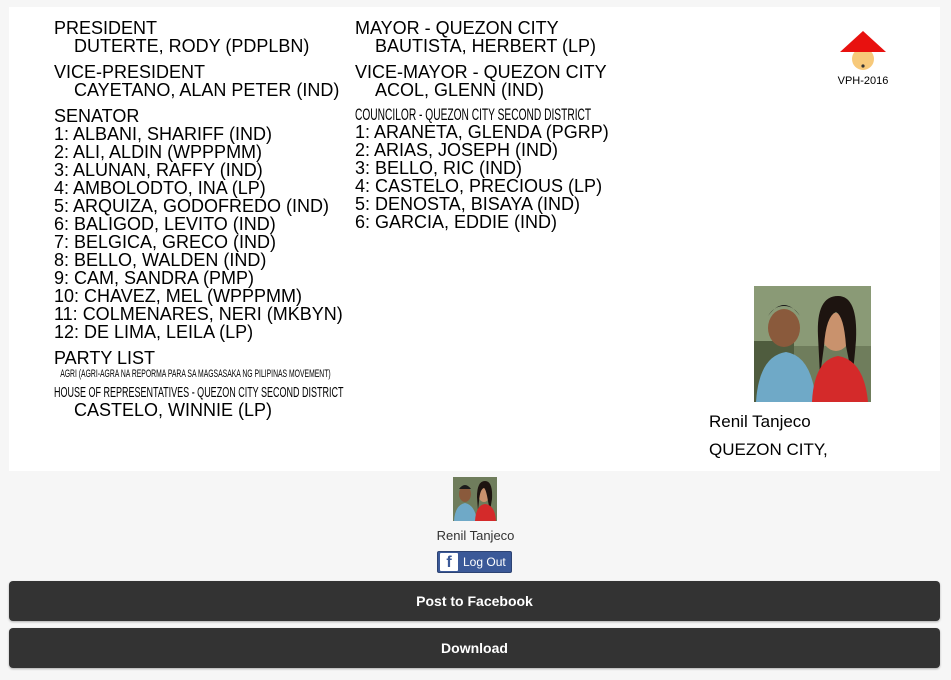 This screenshot has width=951, height=680. I want to click on post-to-facebook-button: Post to Facebook, so click(474, 601).